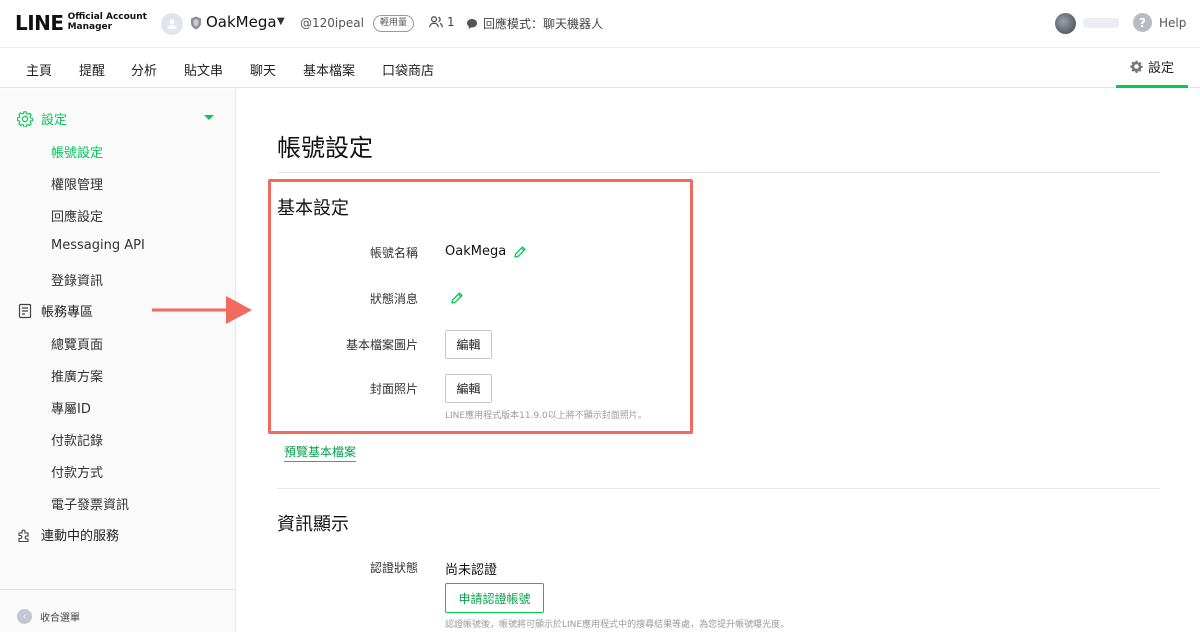 This screenshot has width=1200, height=632. Describe the element at coordinates (494, 598) in the screenshot. I see `apply-certification-button: 申請認證帳號` at that location.